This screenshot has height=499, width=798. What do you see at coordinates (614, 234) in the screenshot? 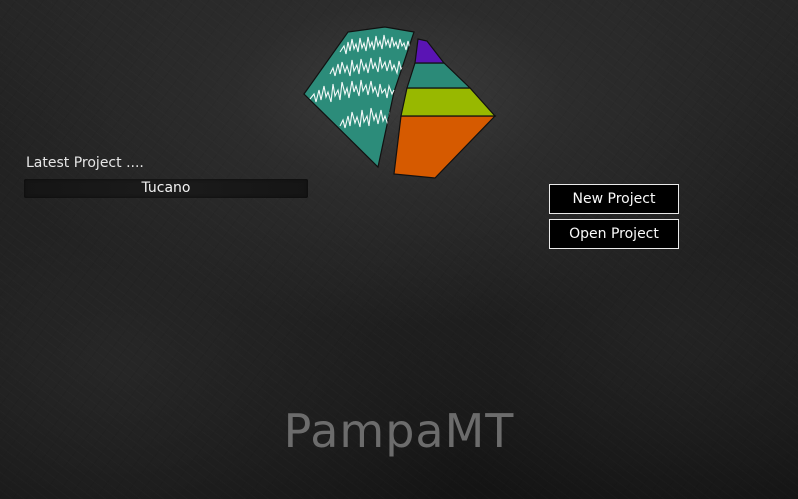
I see `open-project-button: Open Project` at bounding box center [614, 234].